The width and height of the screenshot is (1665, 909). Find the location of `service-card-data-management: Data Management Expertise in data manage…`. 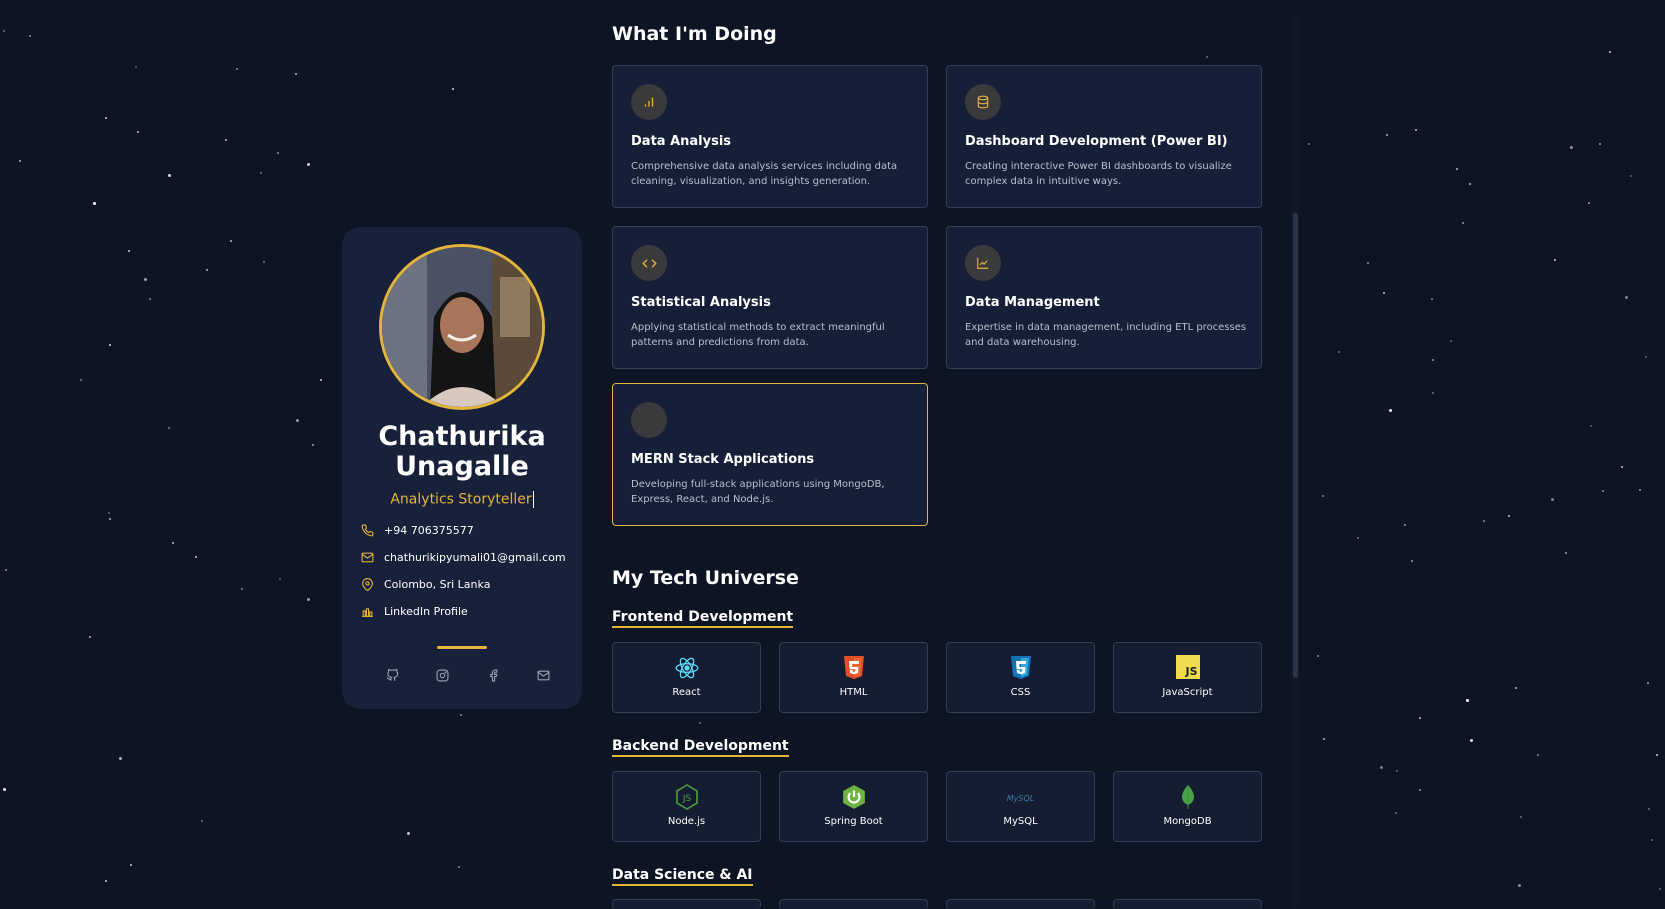

service-card-data-management: Data Management Expertise in data manage… is located at coordinates (1104, 297).